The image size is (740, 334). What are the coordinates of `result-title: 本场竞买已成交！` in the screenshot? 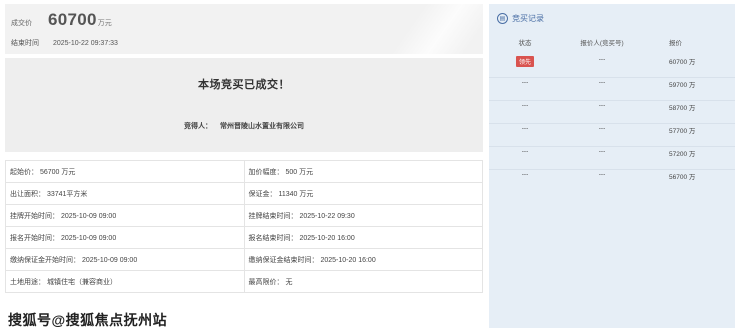 It's located at (244, 85).